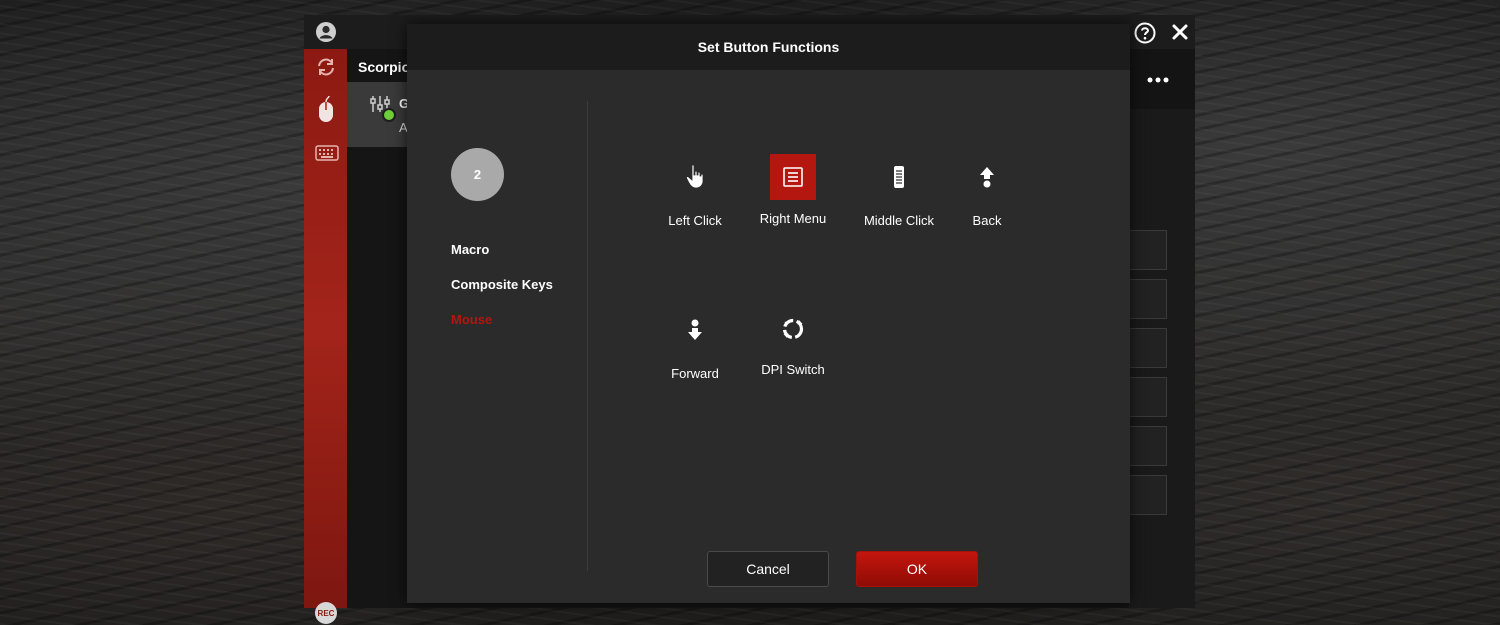  What do you see at coordinates (695, 373) in the screenshot?
I see `function-label: Forward` at bounding box center [695, 373].